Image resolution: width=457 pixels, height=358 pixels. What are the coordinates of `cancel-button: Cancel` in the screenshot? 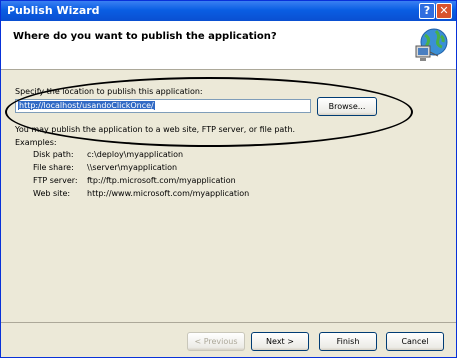 It's located at (415, 341).